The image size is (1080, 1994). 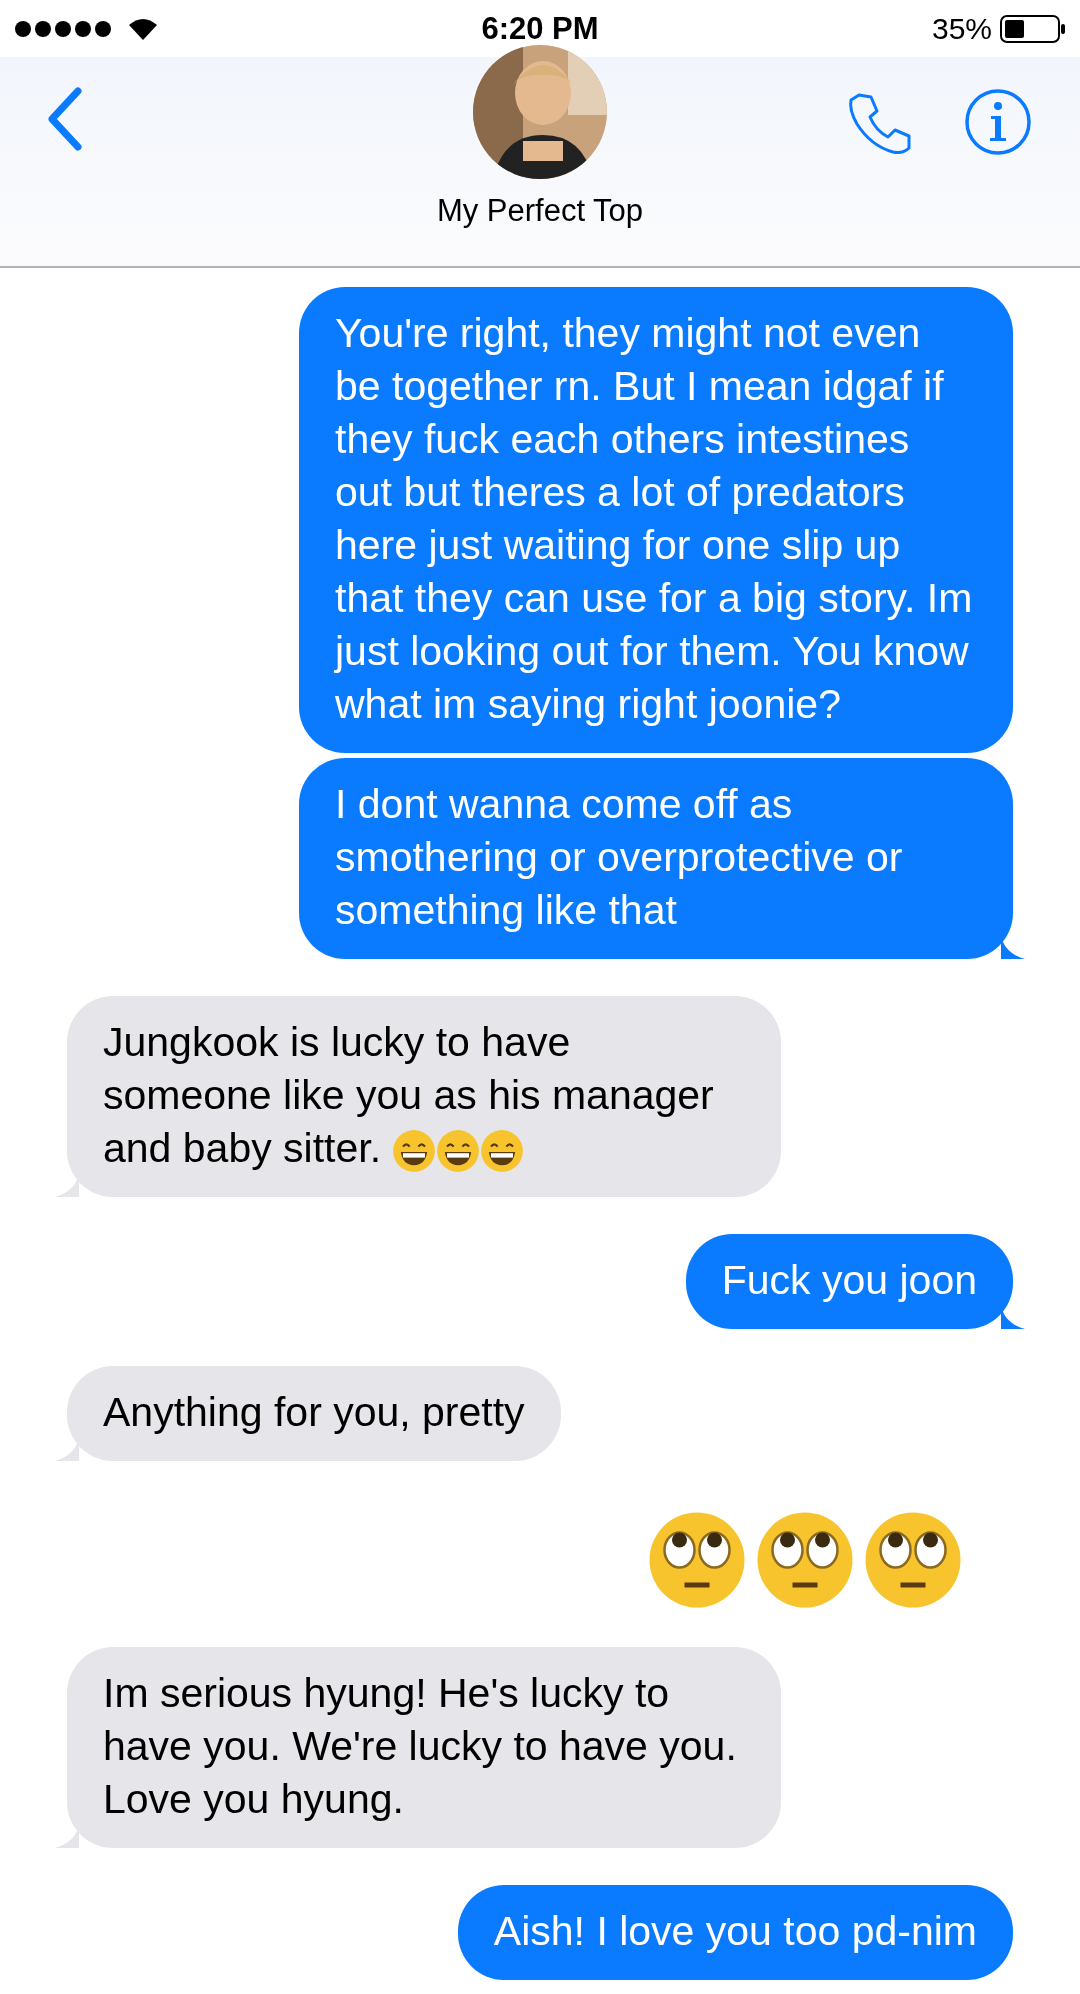 What do you see at coordinates (1033, 28) in the screenshot?
I see `battery-icon` at bounding box center [1033, 28].